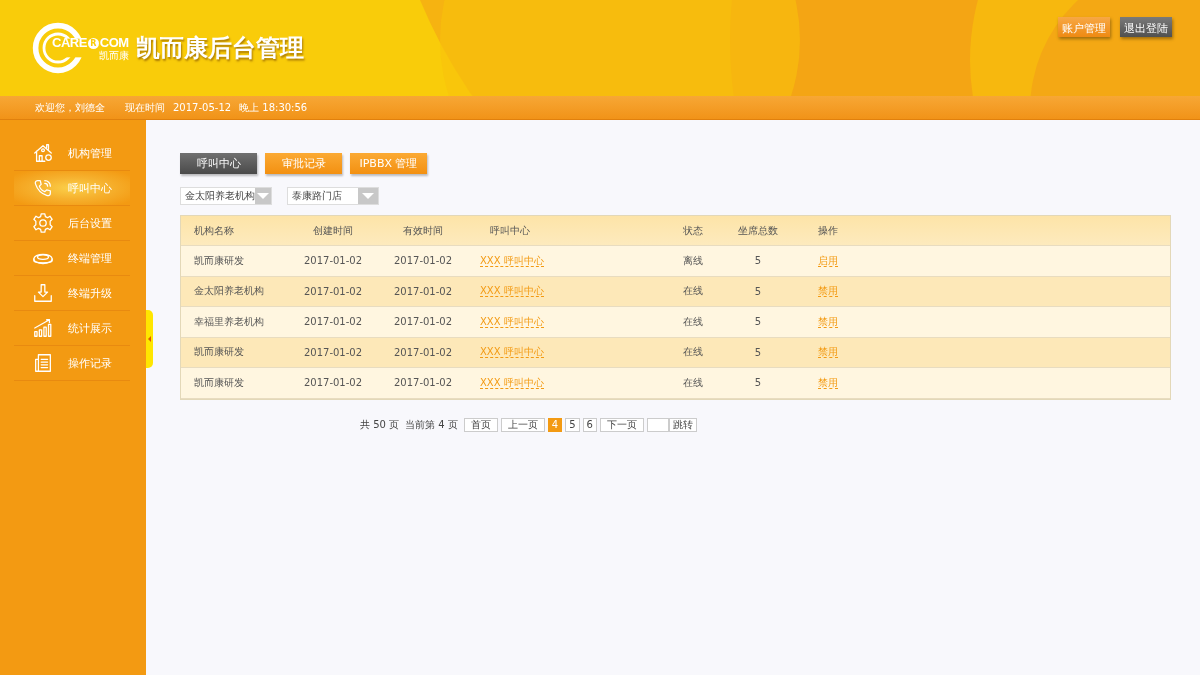 This screenshot has height=675, width=1200. What do you see at coordinates (431, 424) in the screenshot?
I see `current-page-text: 当前第 4 页` at bounding box center [431, 424].